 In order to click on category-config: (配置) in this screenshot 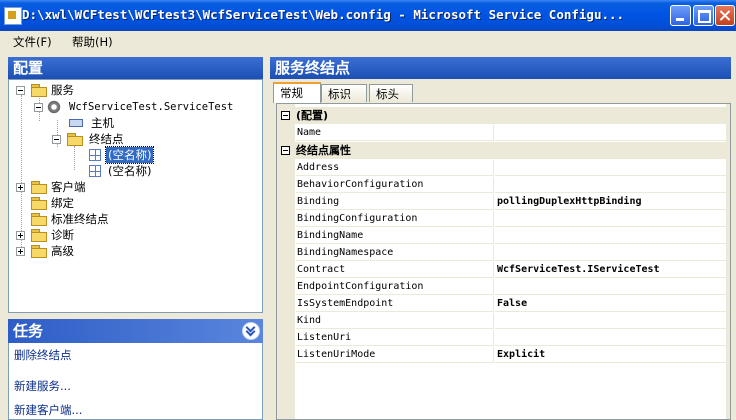, I will do `click(501, 115)`.